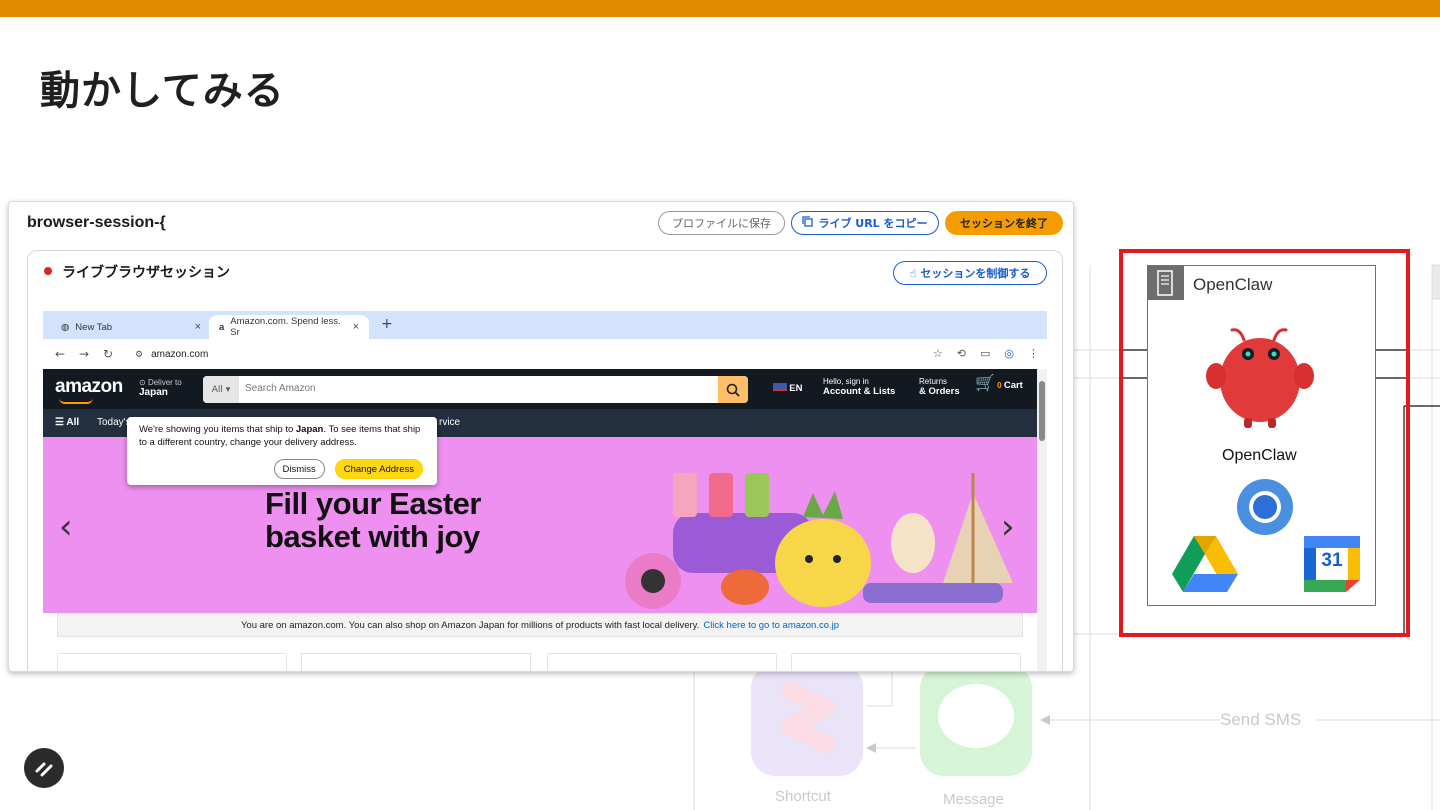 Image resolution: width=1440 pixels, height=810 pixels. What do you see at coordinates (808, 223) in the screenshot?
I see `copy-icon` at bounding box center [808, 223].